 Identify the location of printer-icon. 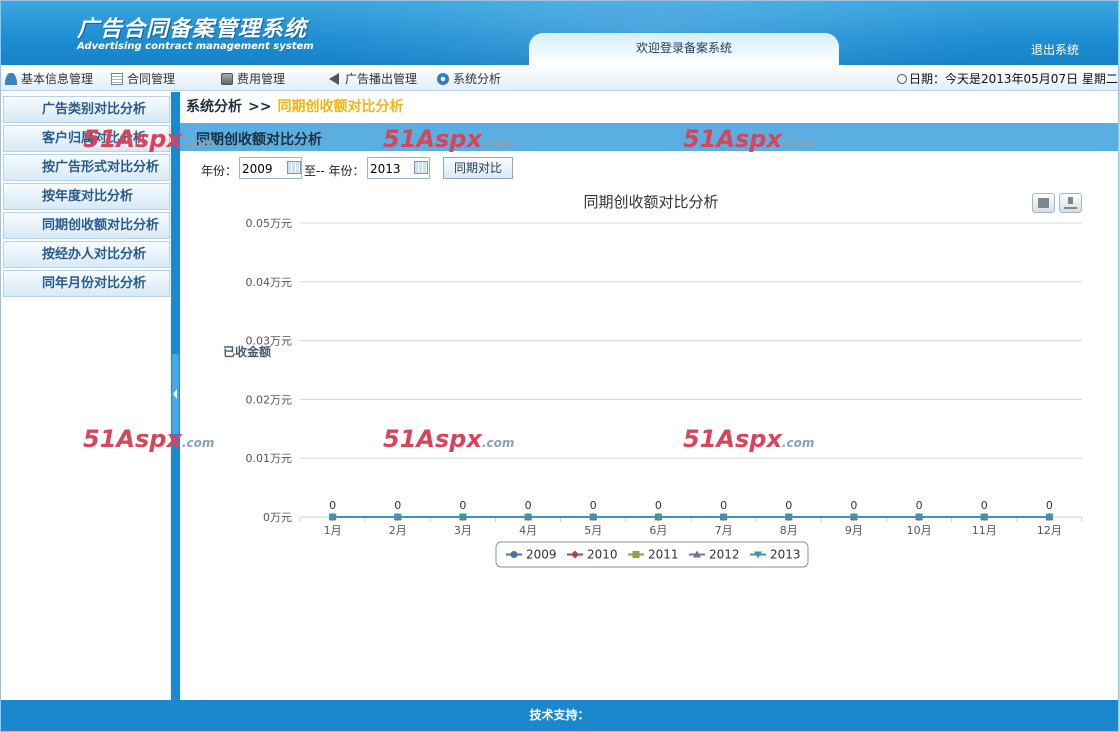
(1043, 203).